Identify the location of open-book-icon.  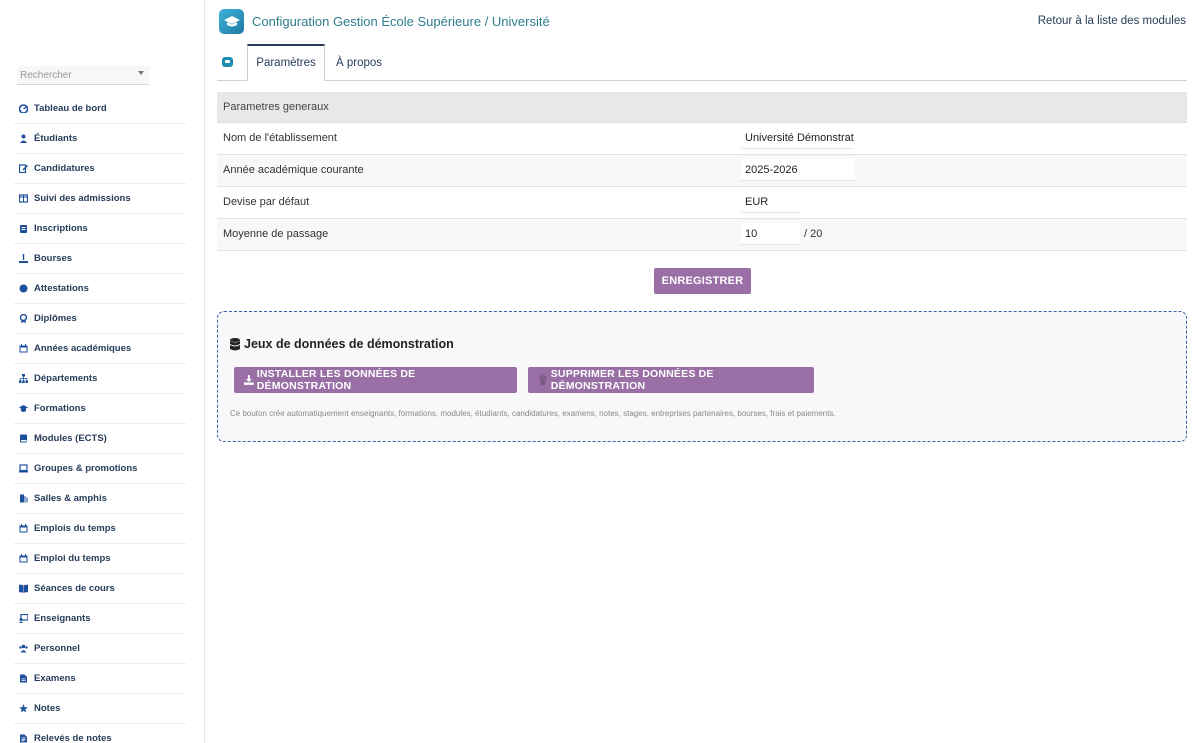
(23, 588).